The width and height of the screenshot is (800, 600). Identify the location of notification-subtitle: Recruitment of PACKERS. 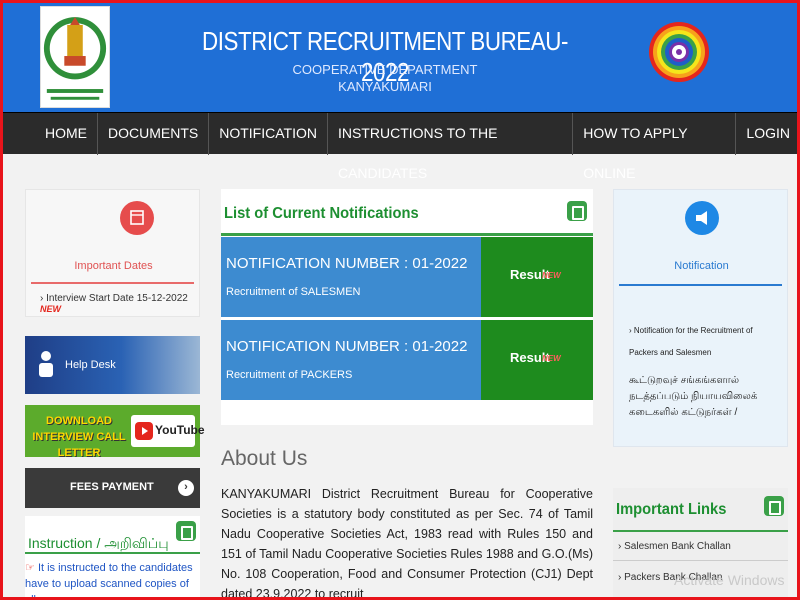
(289, 375).